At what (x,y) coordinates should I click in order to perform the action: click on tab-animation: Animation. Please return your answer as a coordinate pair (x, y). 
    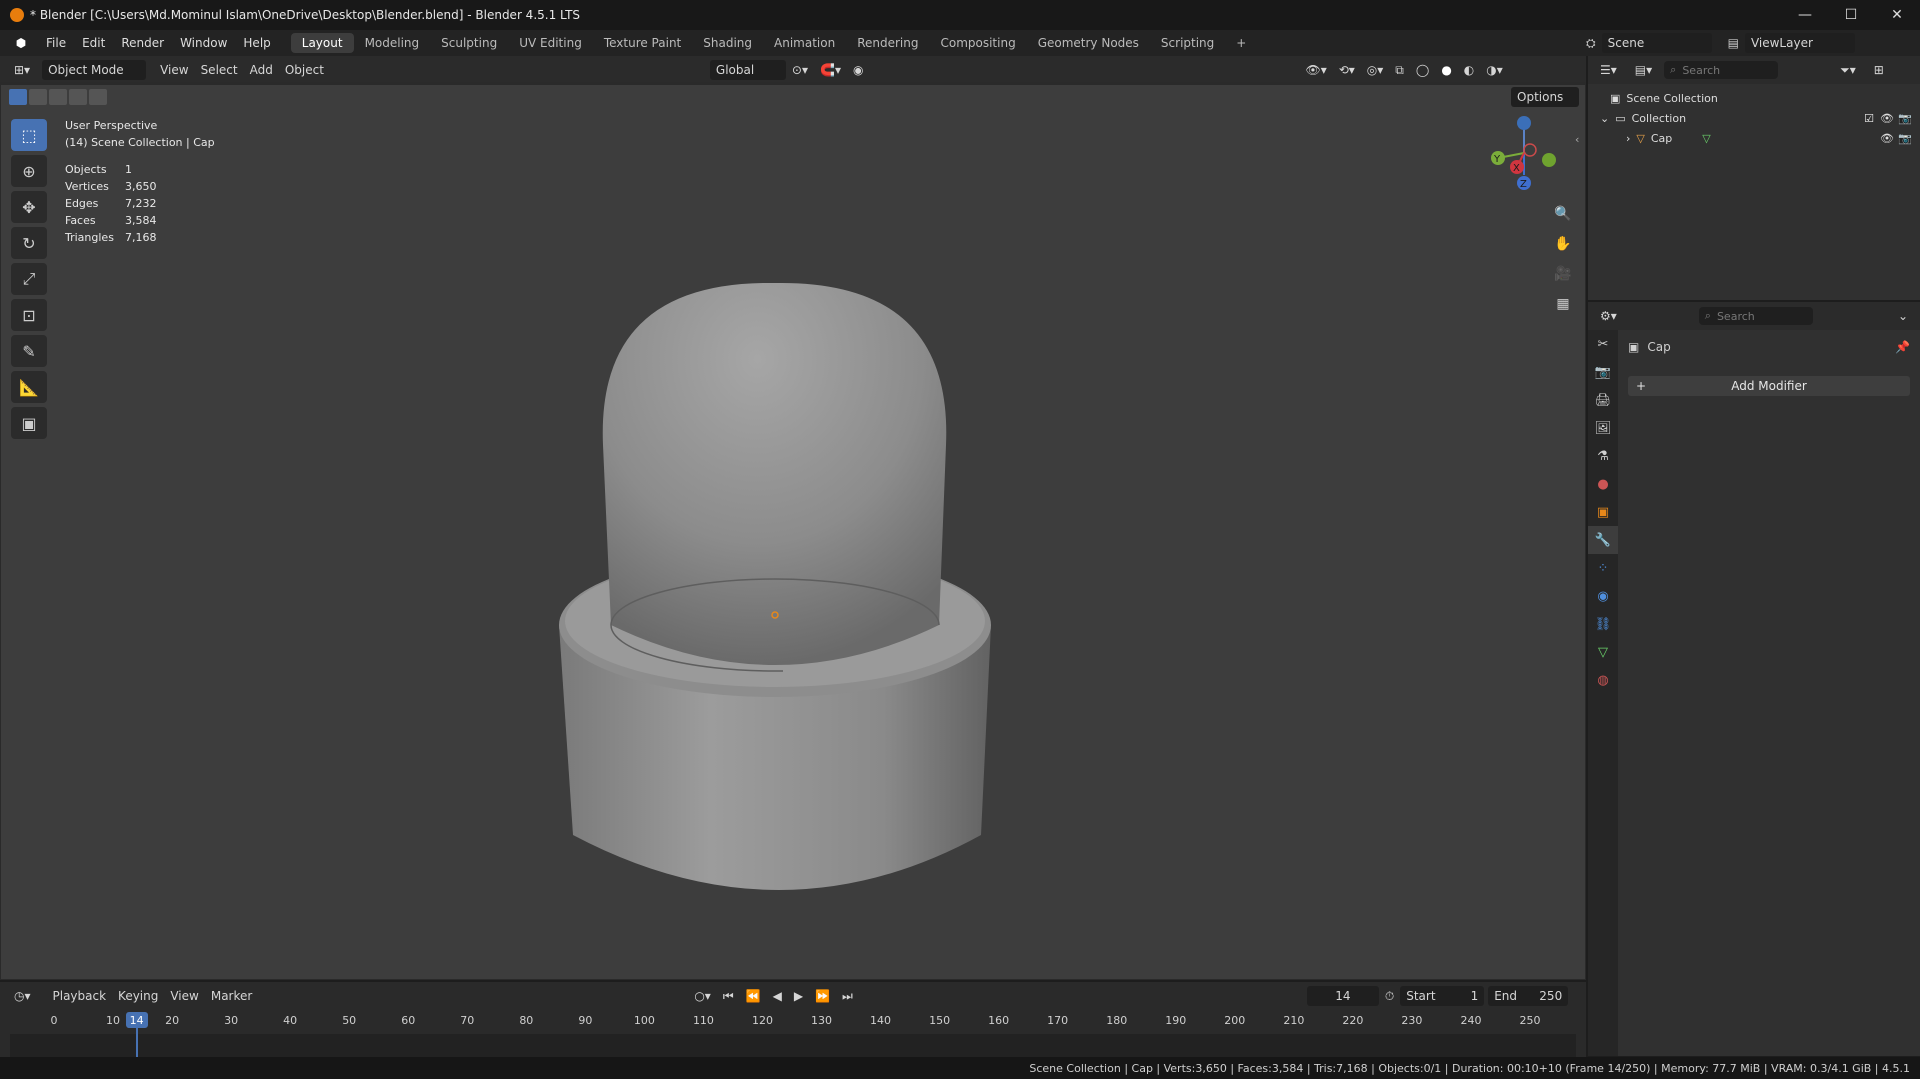
    Looking at the image, I should click on (804, 43).